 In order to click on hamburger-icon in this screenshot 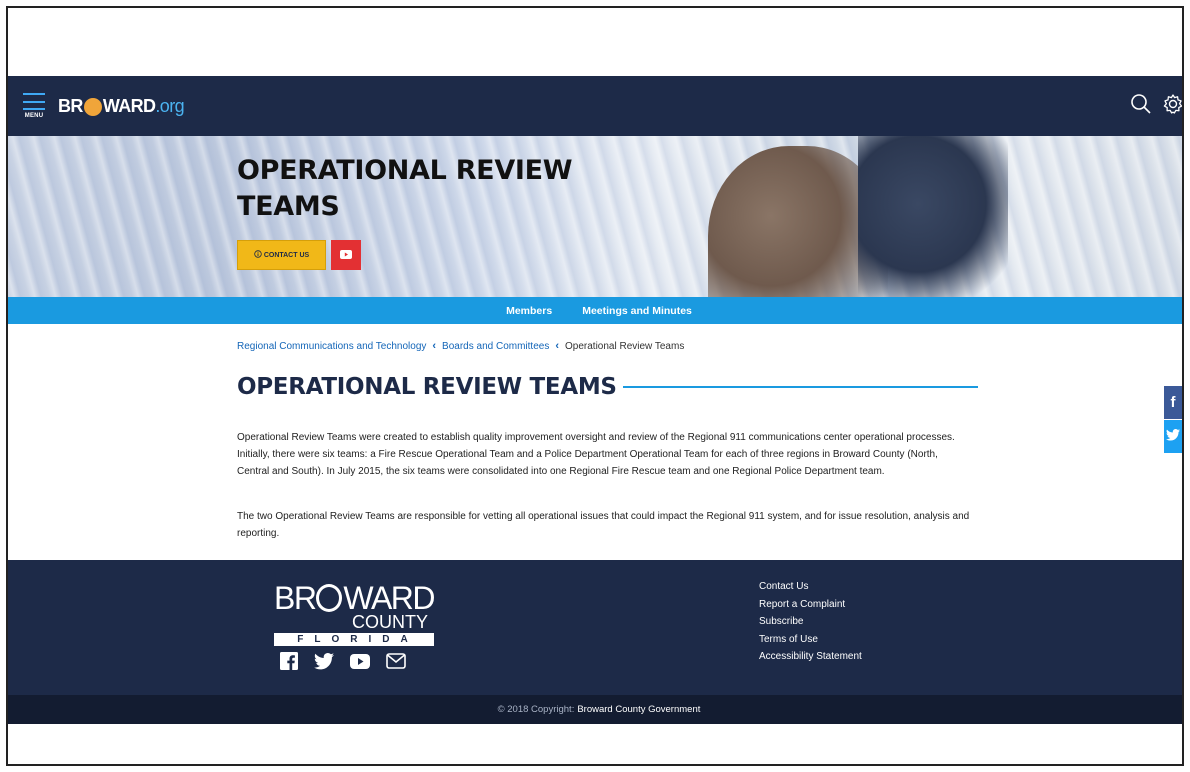, I will do `click(34, 101)`.